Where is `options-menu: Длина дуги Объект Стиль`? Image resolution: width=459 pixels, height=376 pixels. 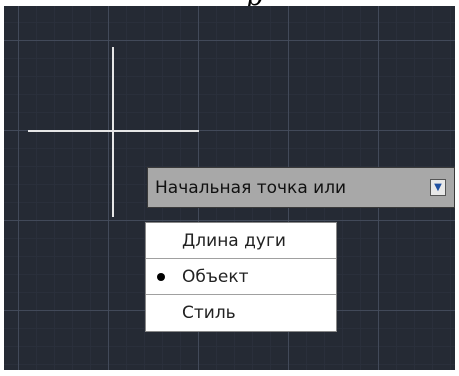
options-menu: Длина дуги Объект Стиль is located at coordinates (241, 277).